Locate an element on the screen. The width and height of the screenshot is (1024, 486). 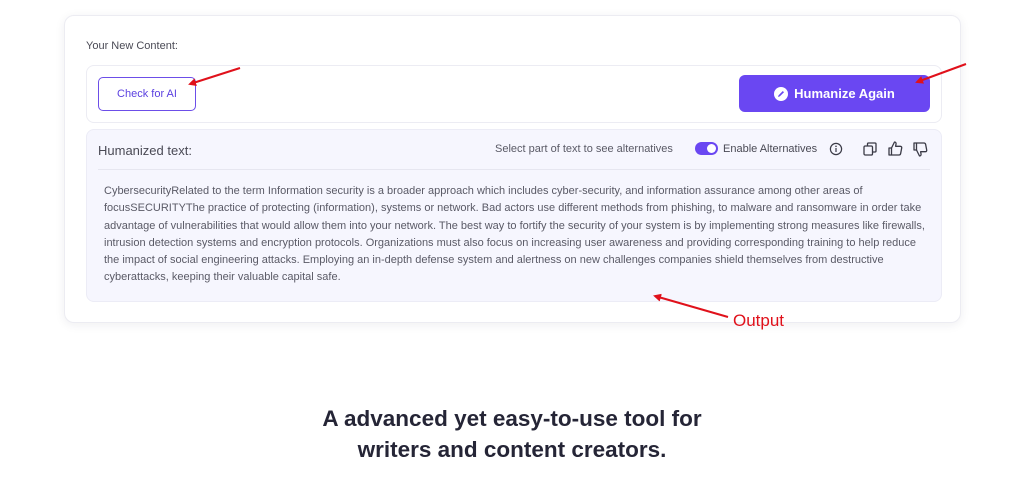
tagline-line-2: writers and content creators. is located at coordinates (512, 449).